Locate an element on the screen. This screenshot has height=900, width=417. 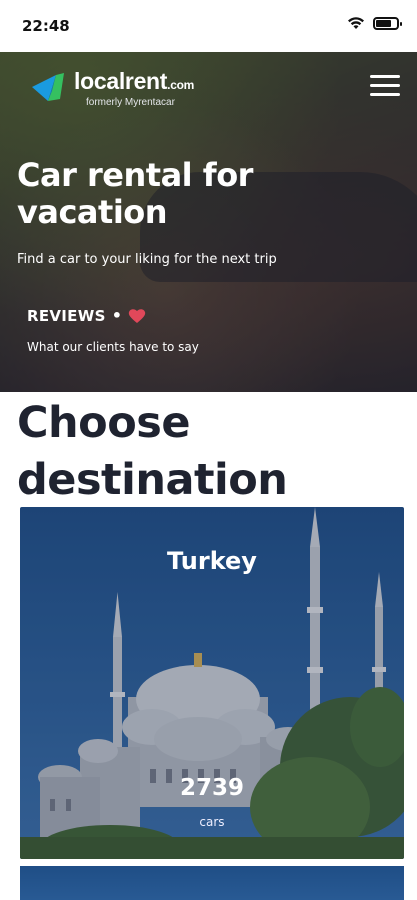
hero-title: Car rental for vacation is located at coordinates (135, 193).